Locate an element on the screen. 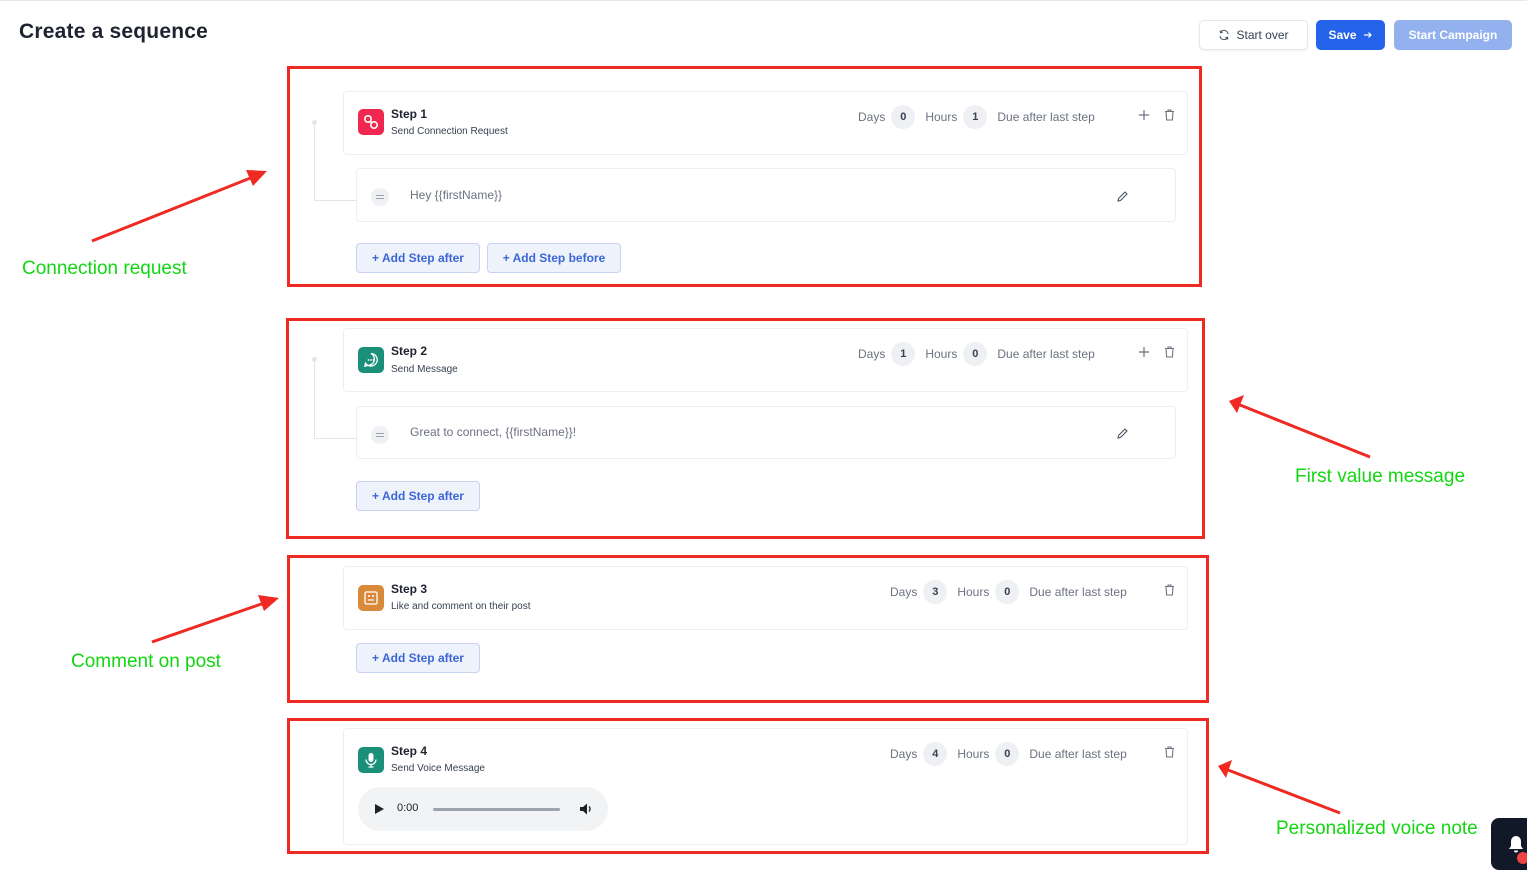 The height and width of the screenshot is (870, 1527). annotation-label-comment-on-post: Comment on post is located at coordinates (146, 661).